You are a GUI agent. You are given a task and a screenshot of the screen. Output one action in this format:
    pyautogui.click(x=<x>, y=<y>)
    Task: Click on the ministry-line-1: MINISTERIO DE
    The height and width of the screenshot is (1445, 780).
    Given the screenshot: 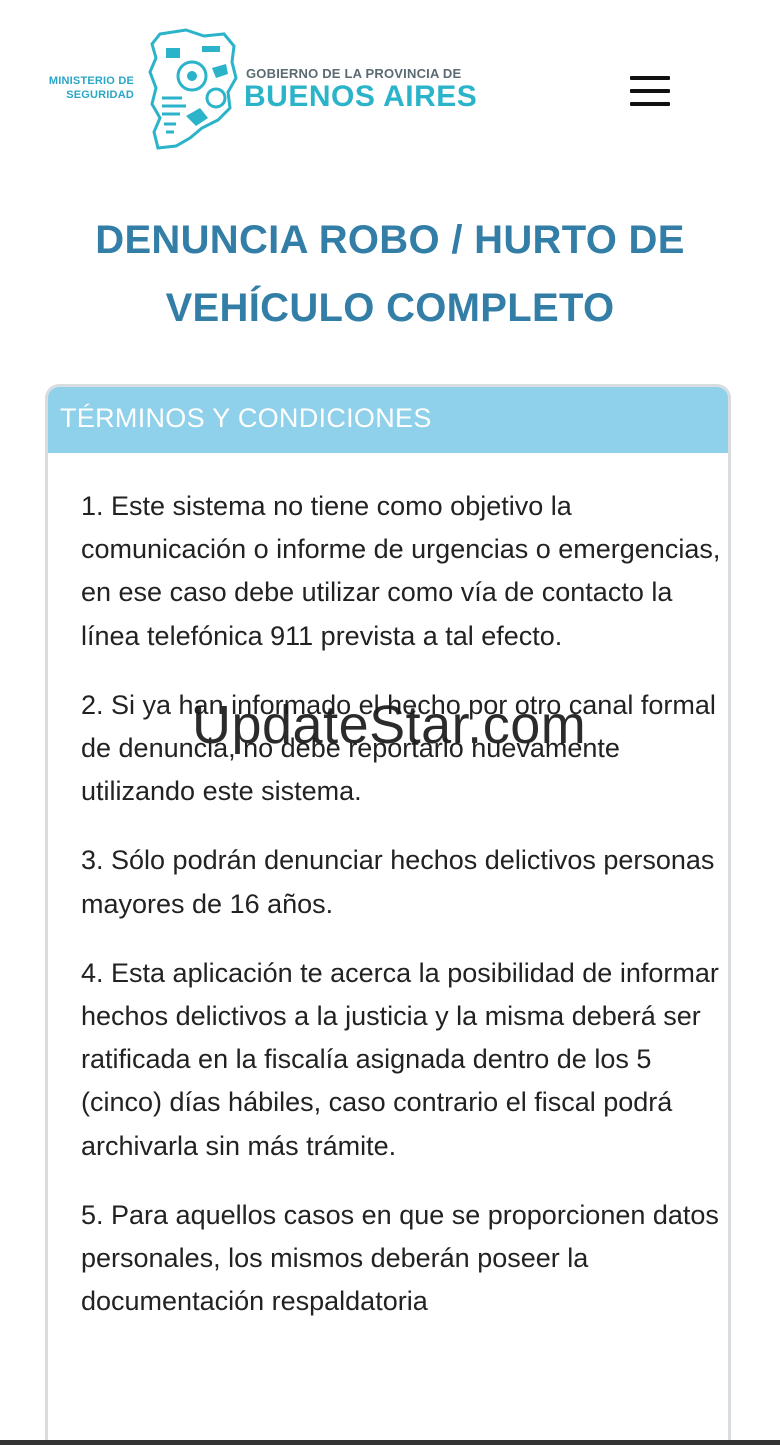 What is the action you would take?
    pyautogui.click(x=91, y=81)
    